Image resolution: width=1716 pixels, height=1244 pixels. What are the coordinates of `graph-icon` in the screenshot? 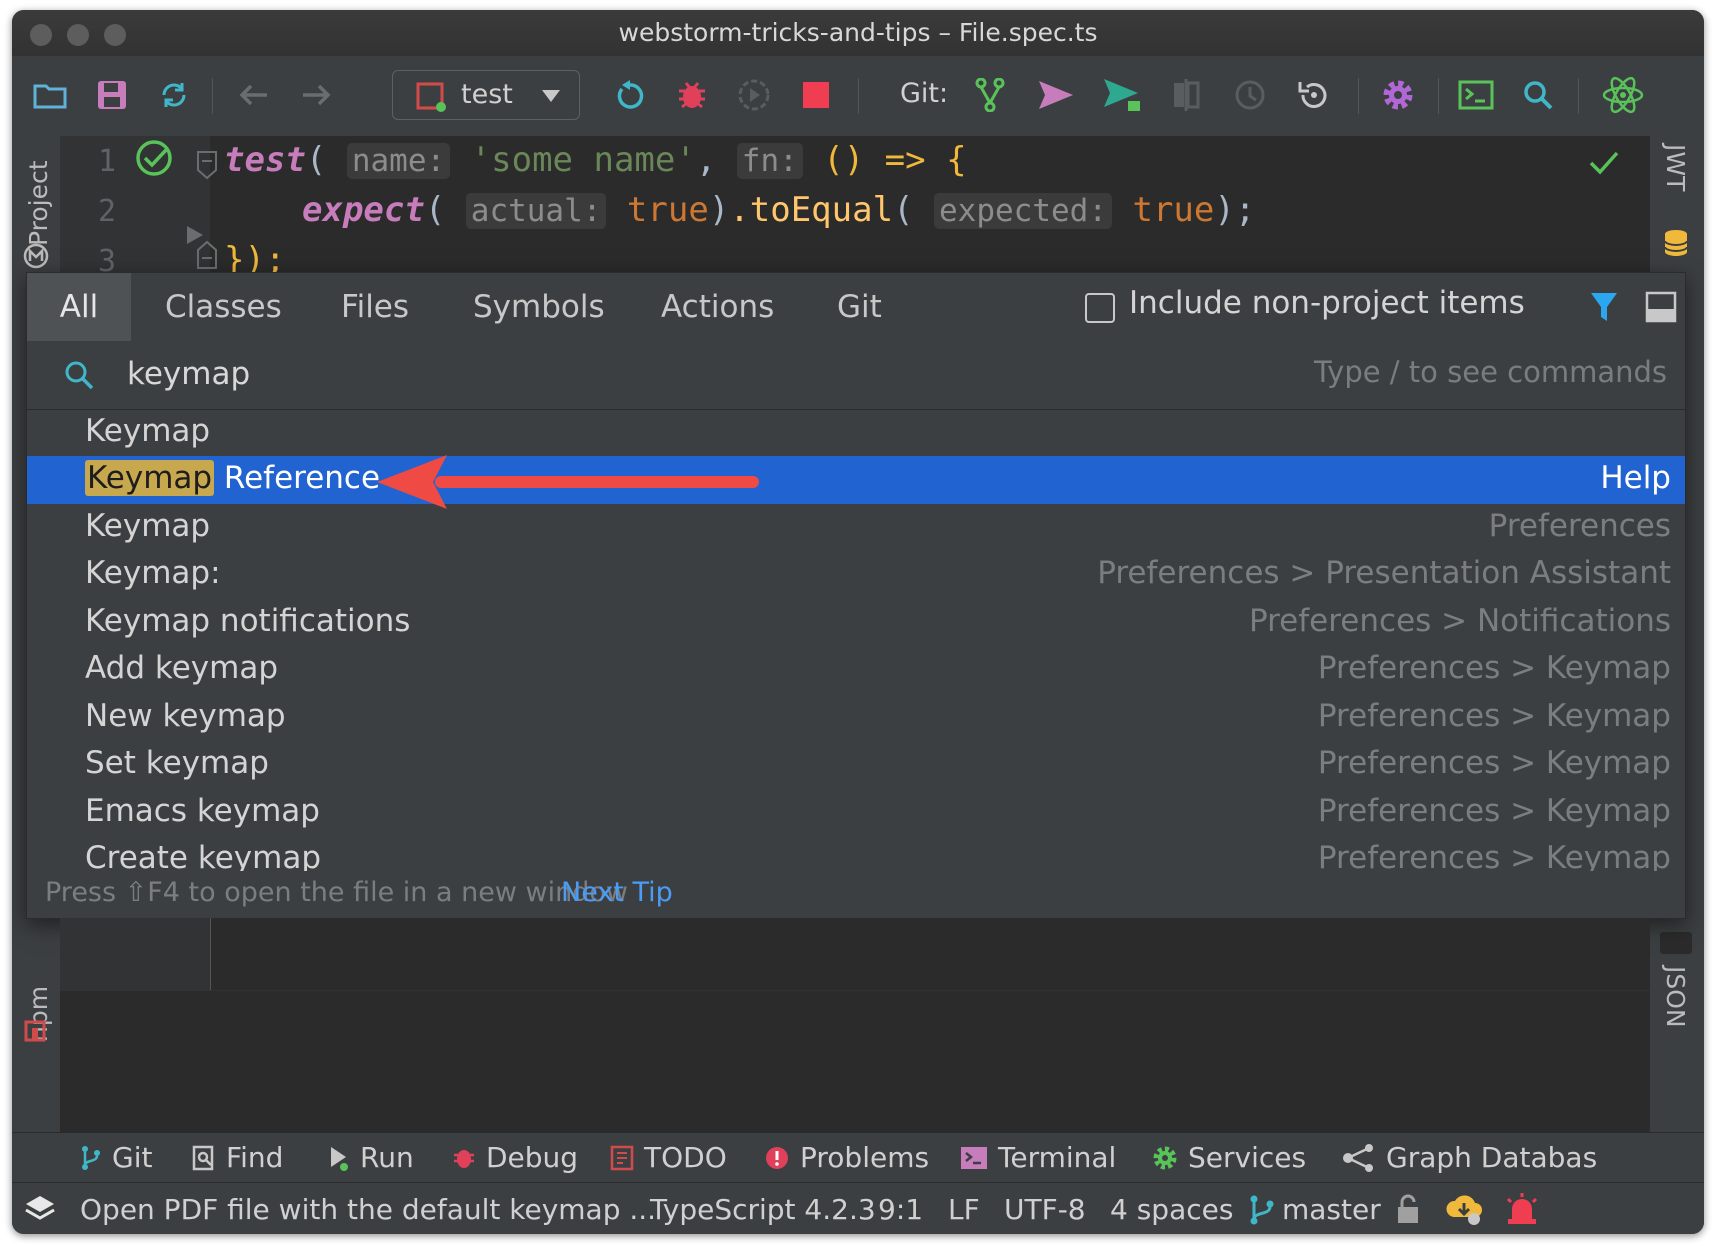 It's located at (1358, 1157).